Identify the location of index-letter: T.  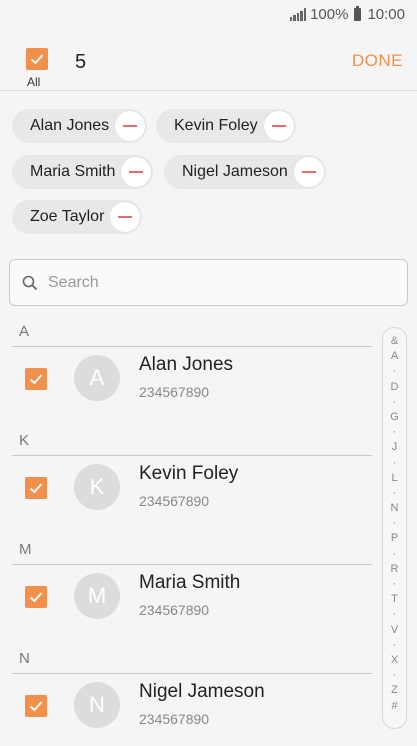
(394, 599).